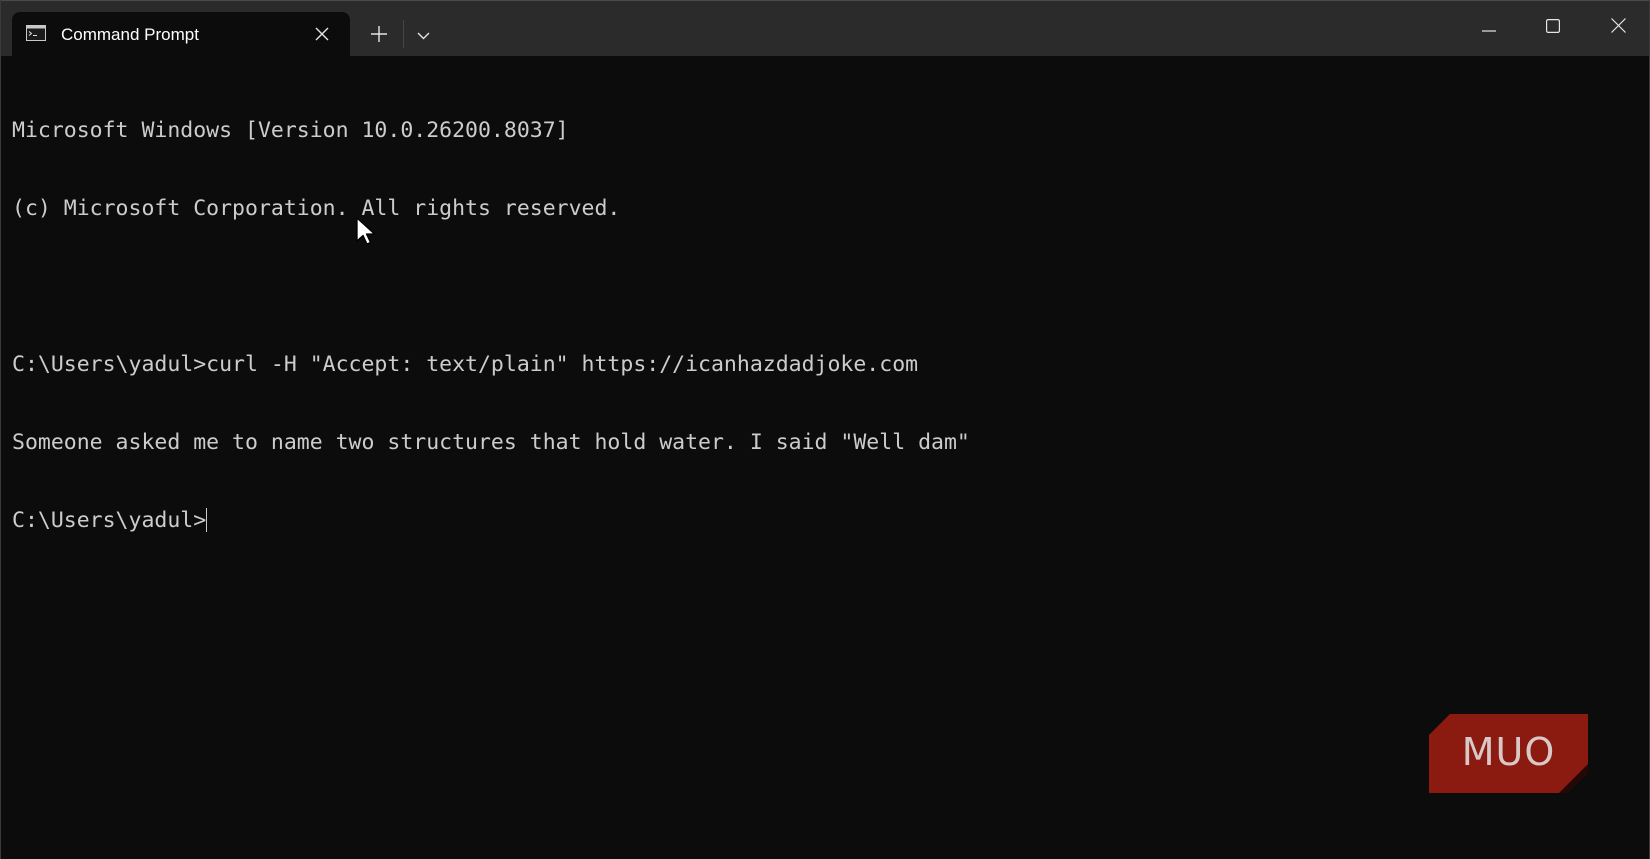 The image size is (1650, 859). I want to click on mouse-pointer-icon, so click(366, 231).